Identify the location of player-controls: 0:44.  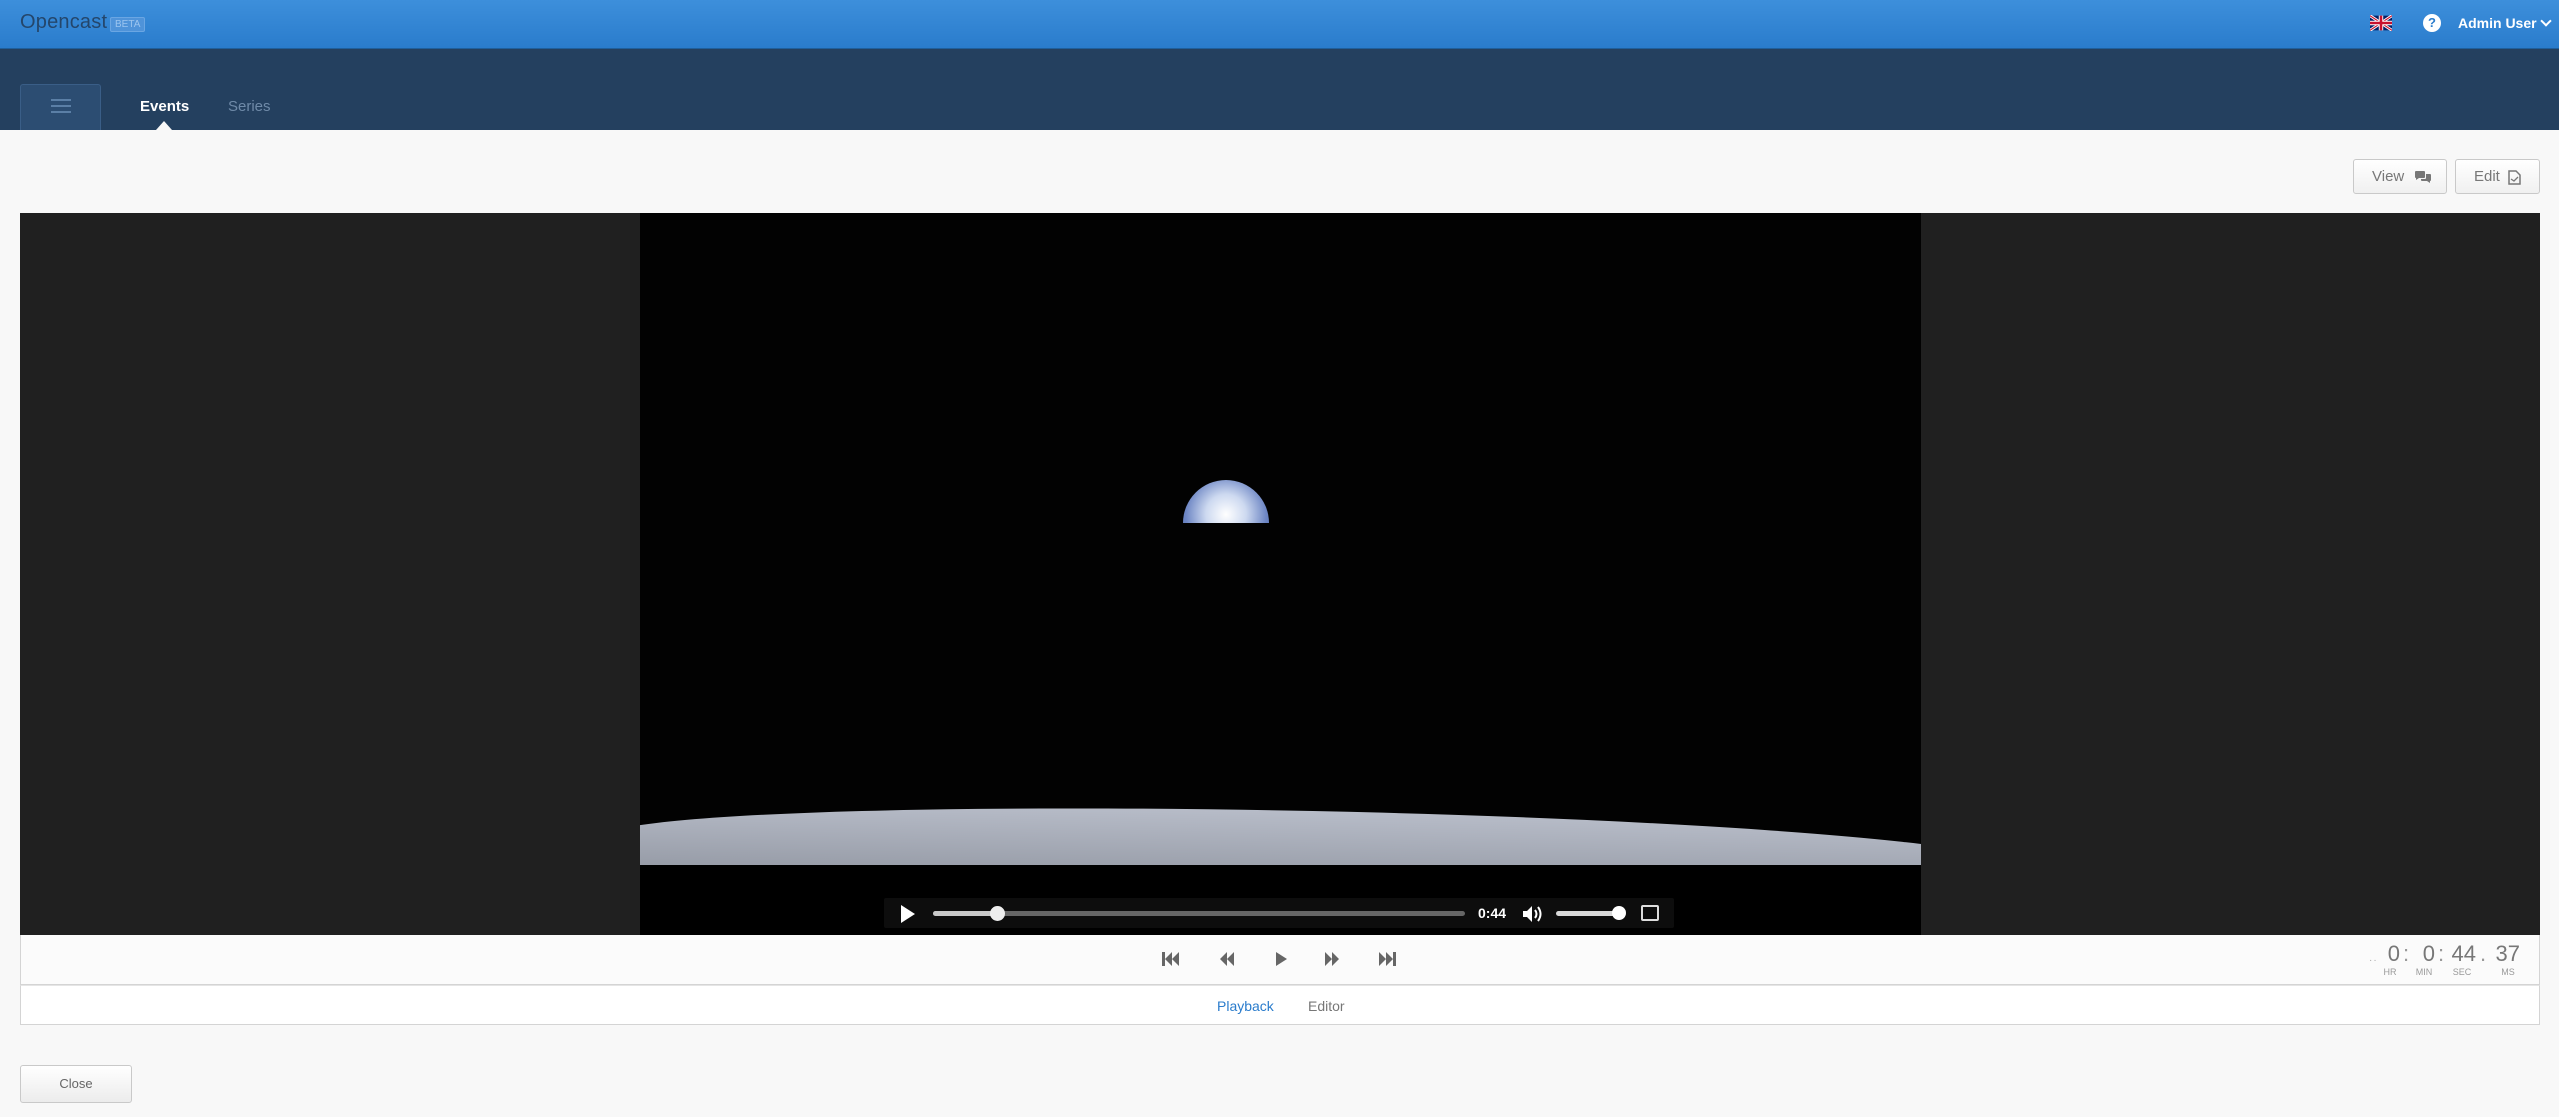
(1279, 913).